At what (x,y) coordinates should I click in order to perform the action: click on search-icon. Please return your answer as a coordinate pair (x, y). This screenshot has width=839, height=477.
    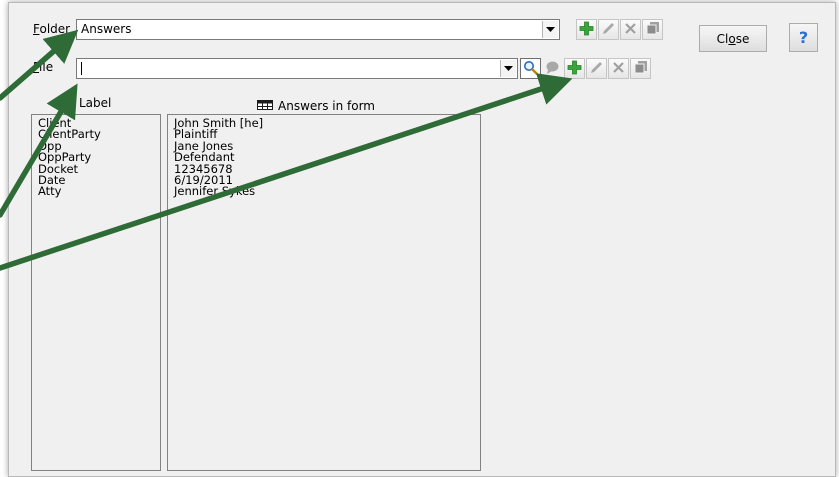
    Looking at the image, I should click on (530, 69).